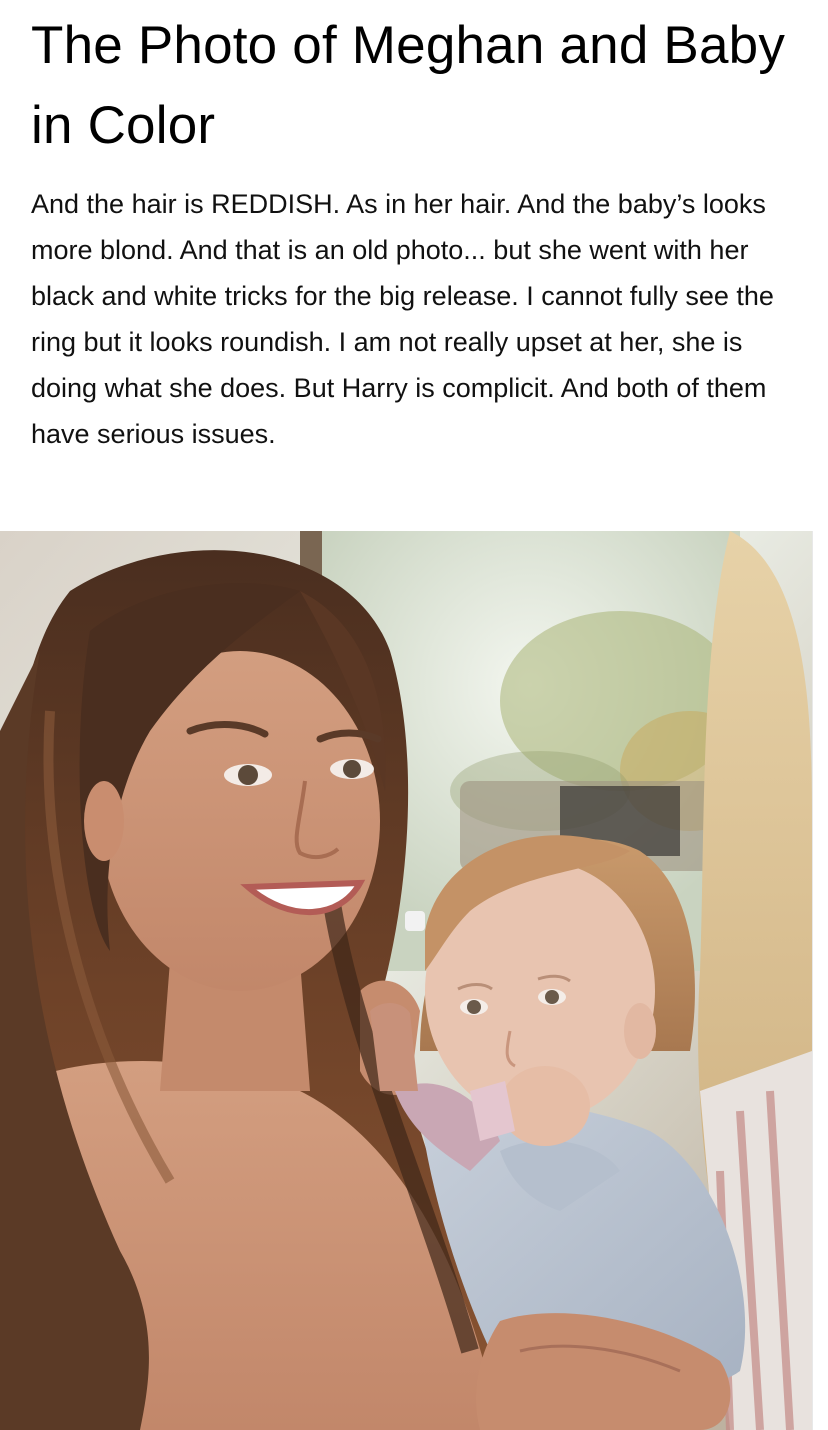 The height and width of the screenshot is (1430, 828). I want to click on divider, so click(812, 980).